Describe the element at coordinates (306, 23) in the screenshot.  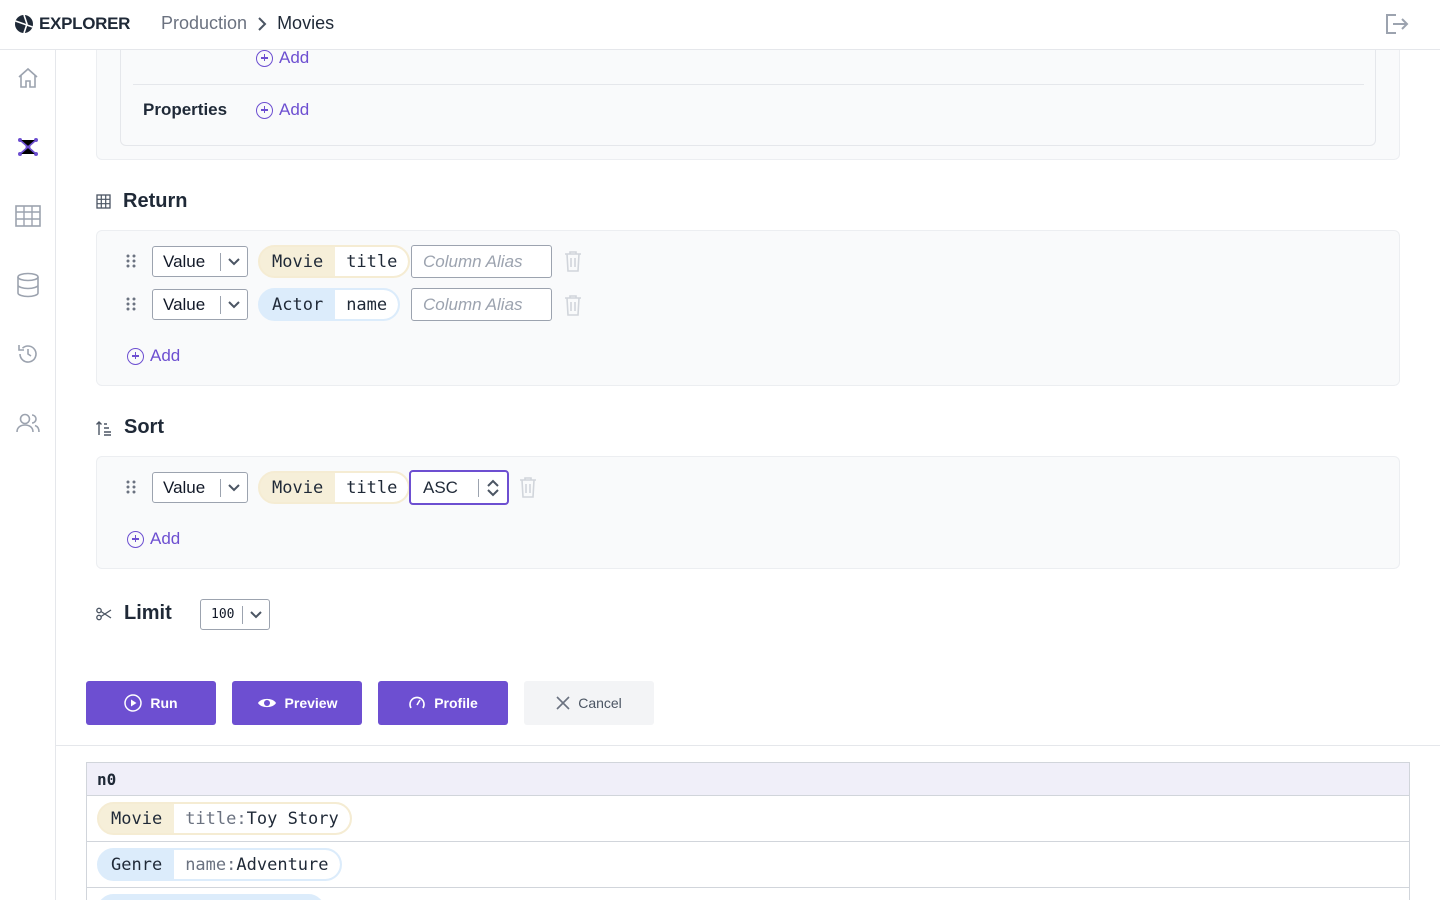
I see `breadcrumb-current: Movies` at that location.